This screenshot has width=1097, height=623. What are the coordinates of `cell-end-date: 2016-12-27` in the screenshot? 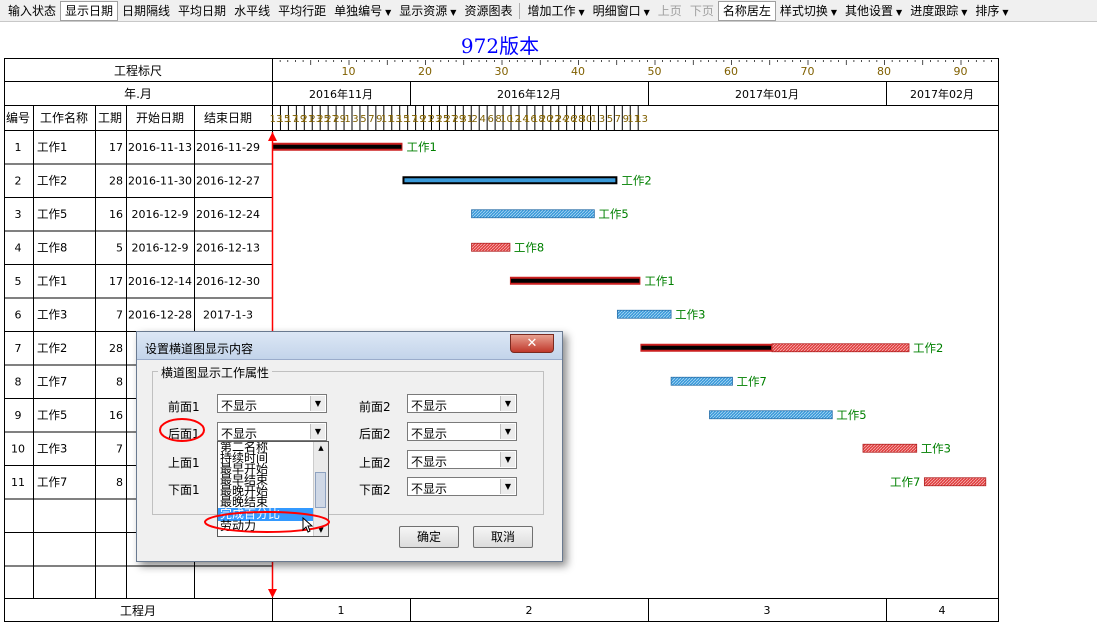 It's located at (228, 180).